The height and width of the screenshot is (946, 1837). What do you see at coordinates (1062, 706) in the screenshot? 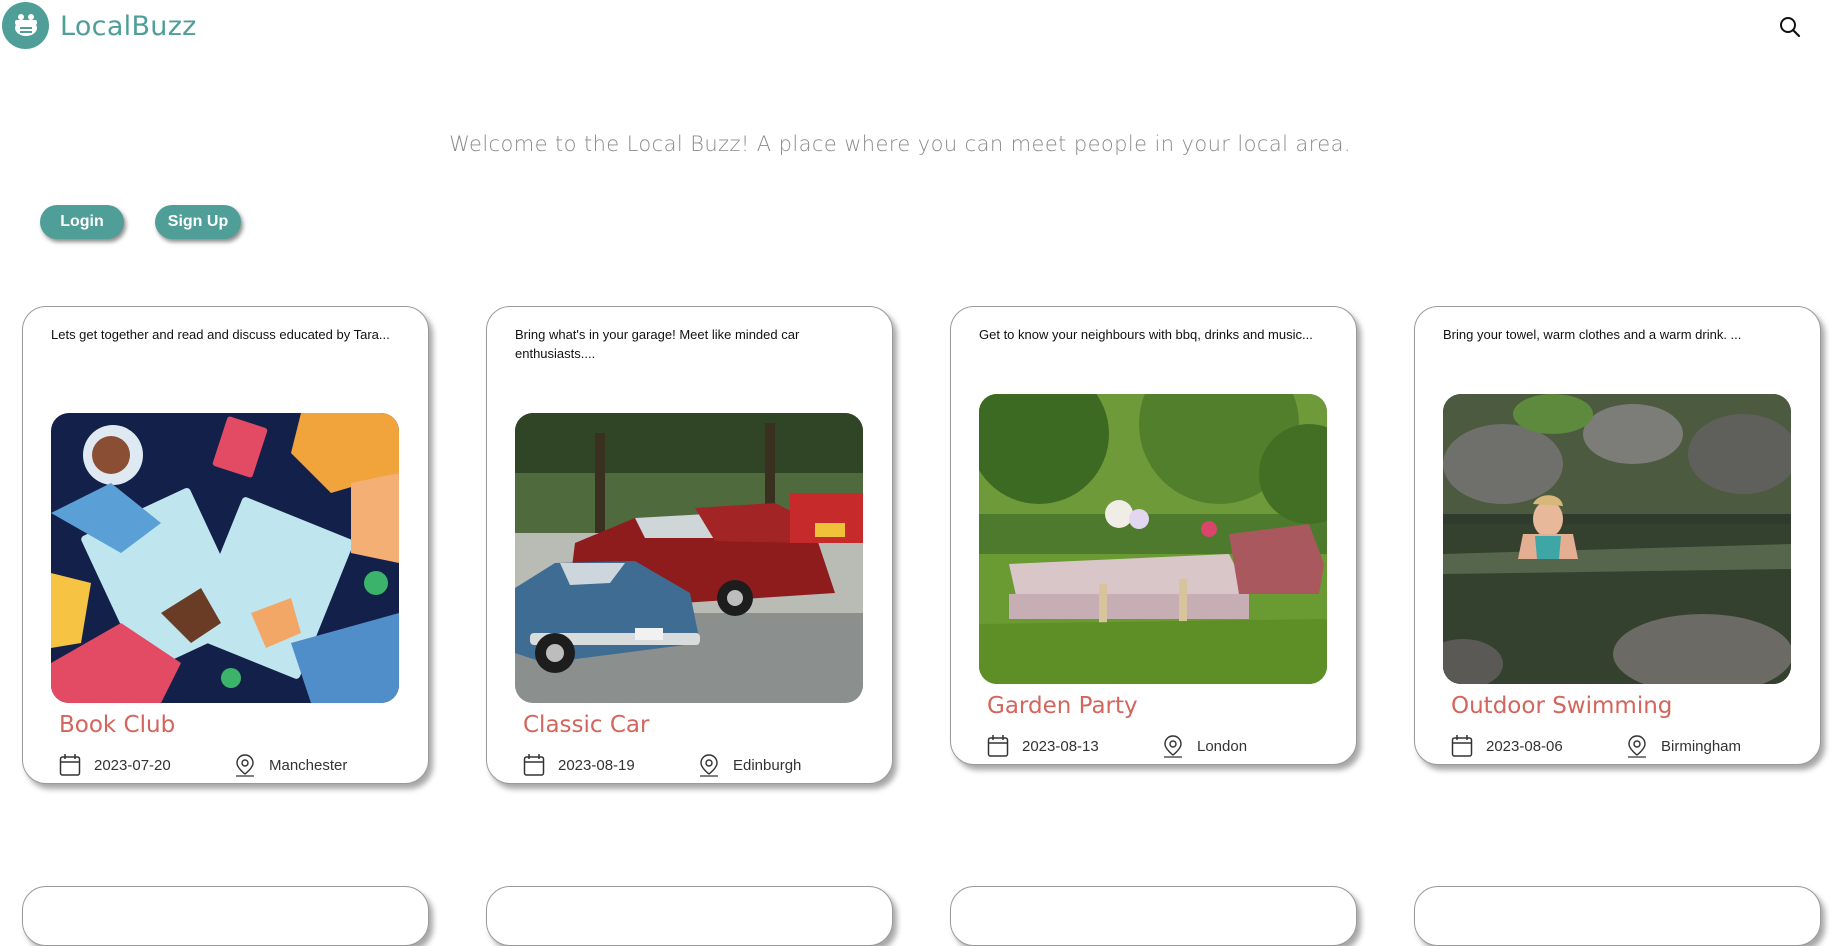
I see `event-title: Garden Party` at bounding box center [1062, 706].